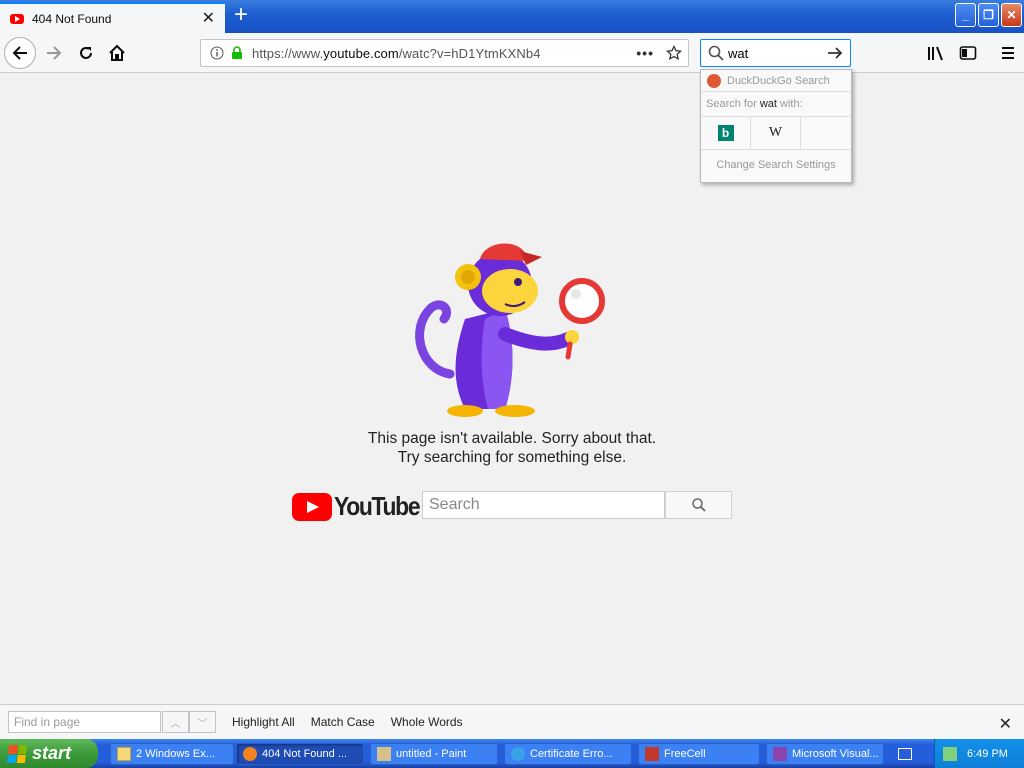 This screenshot has width=1024, height=768. I want to click on menu-button, so click(1008, 53).